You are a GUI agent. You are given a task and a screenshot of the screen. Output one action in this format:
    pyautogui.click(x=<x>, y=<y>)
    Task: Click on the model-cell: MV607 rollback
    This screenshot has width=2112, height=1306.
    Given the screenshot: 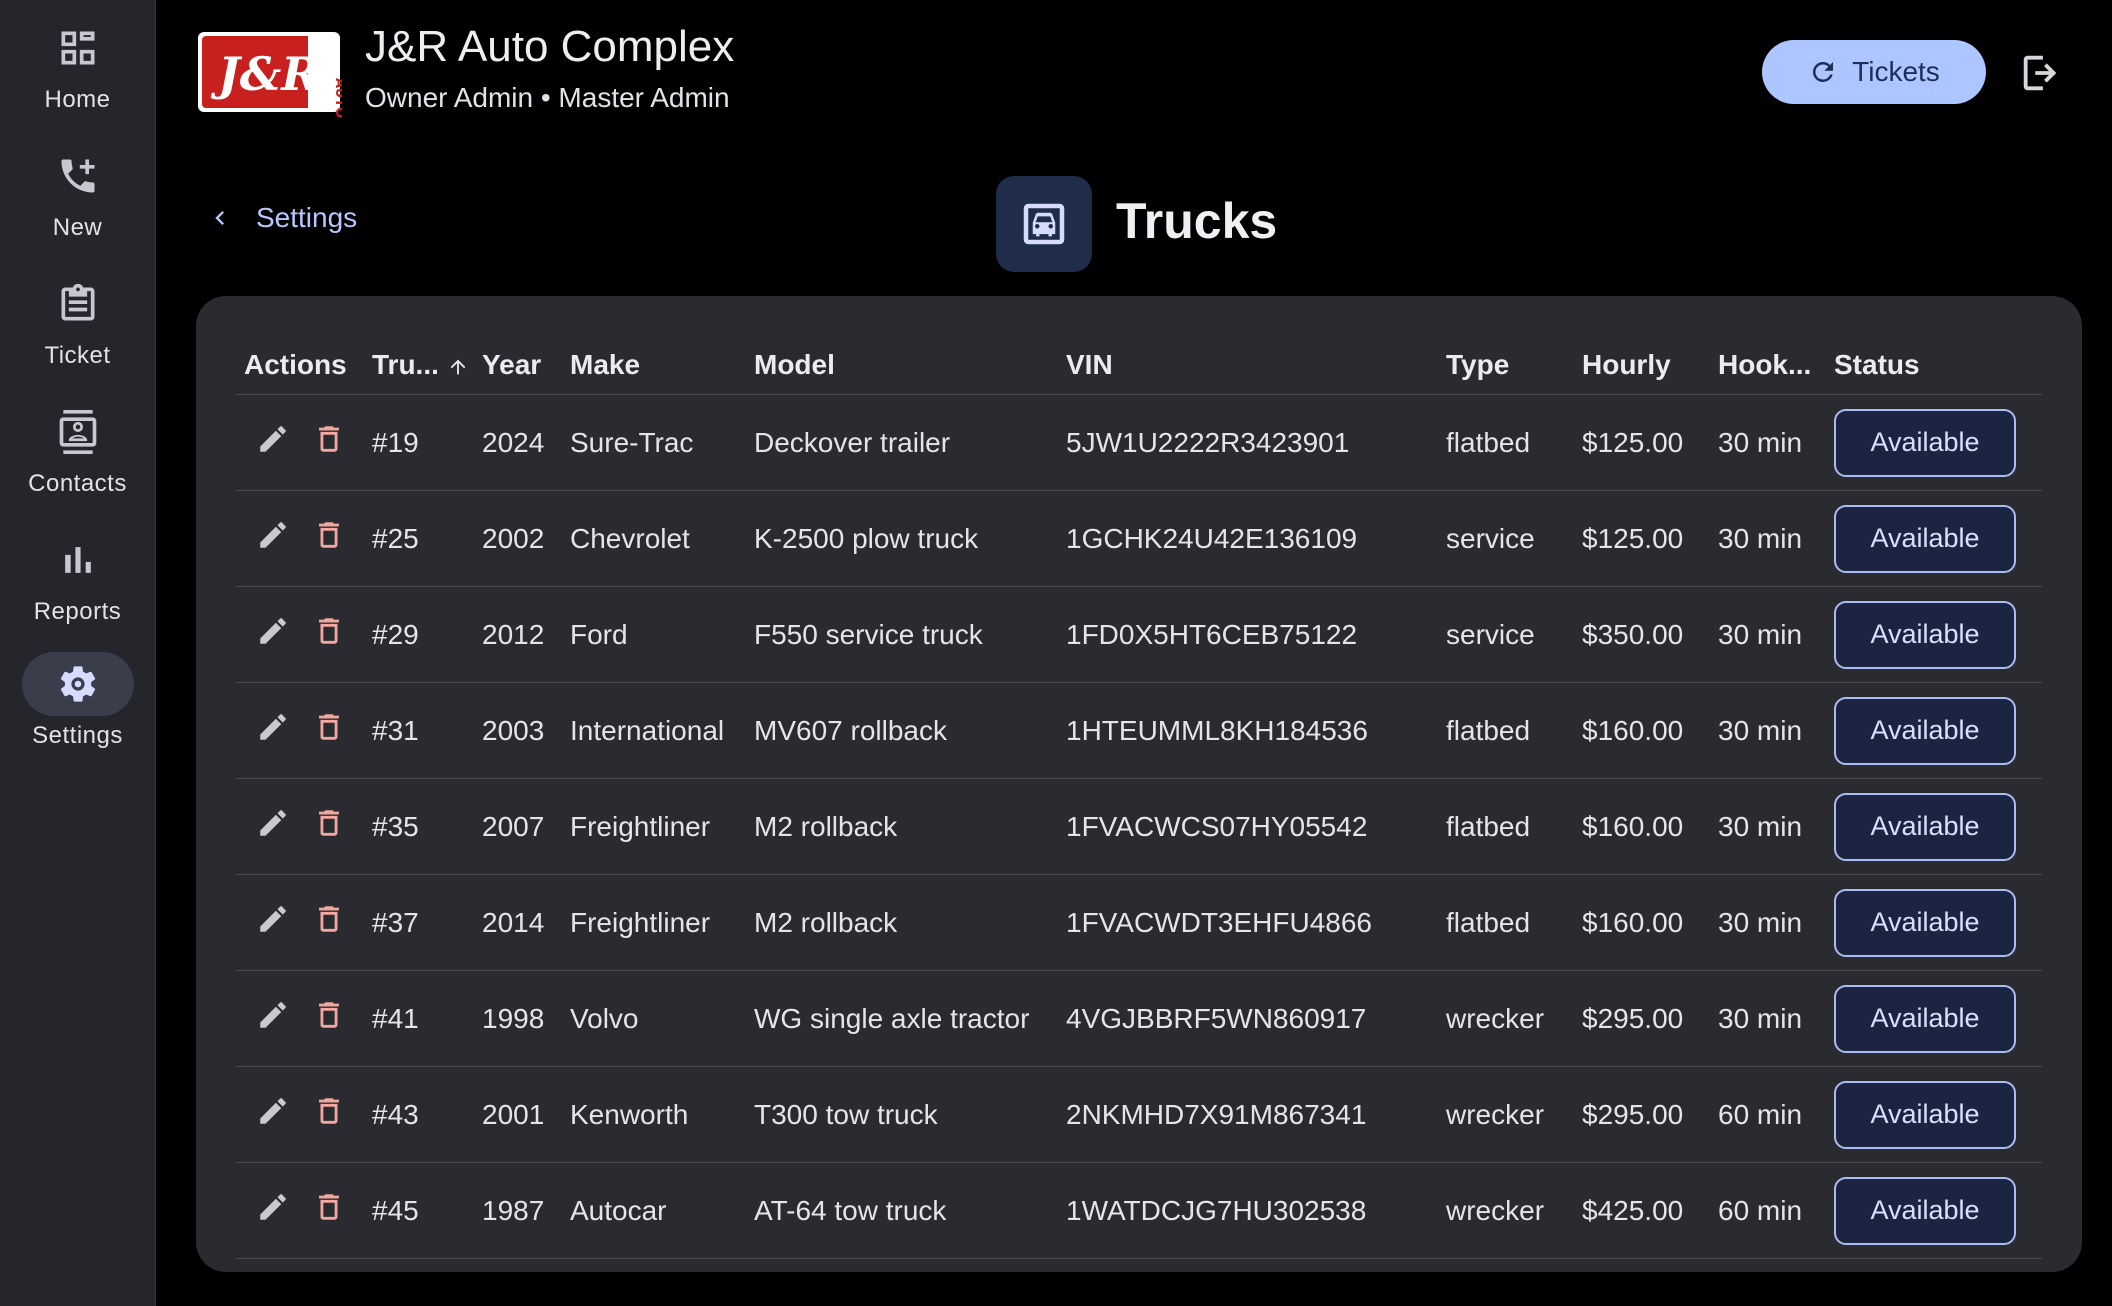 What is the action you would take?
    pyautogui.click(x=902, y=730)
    